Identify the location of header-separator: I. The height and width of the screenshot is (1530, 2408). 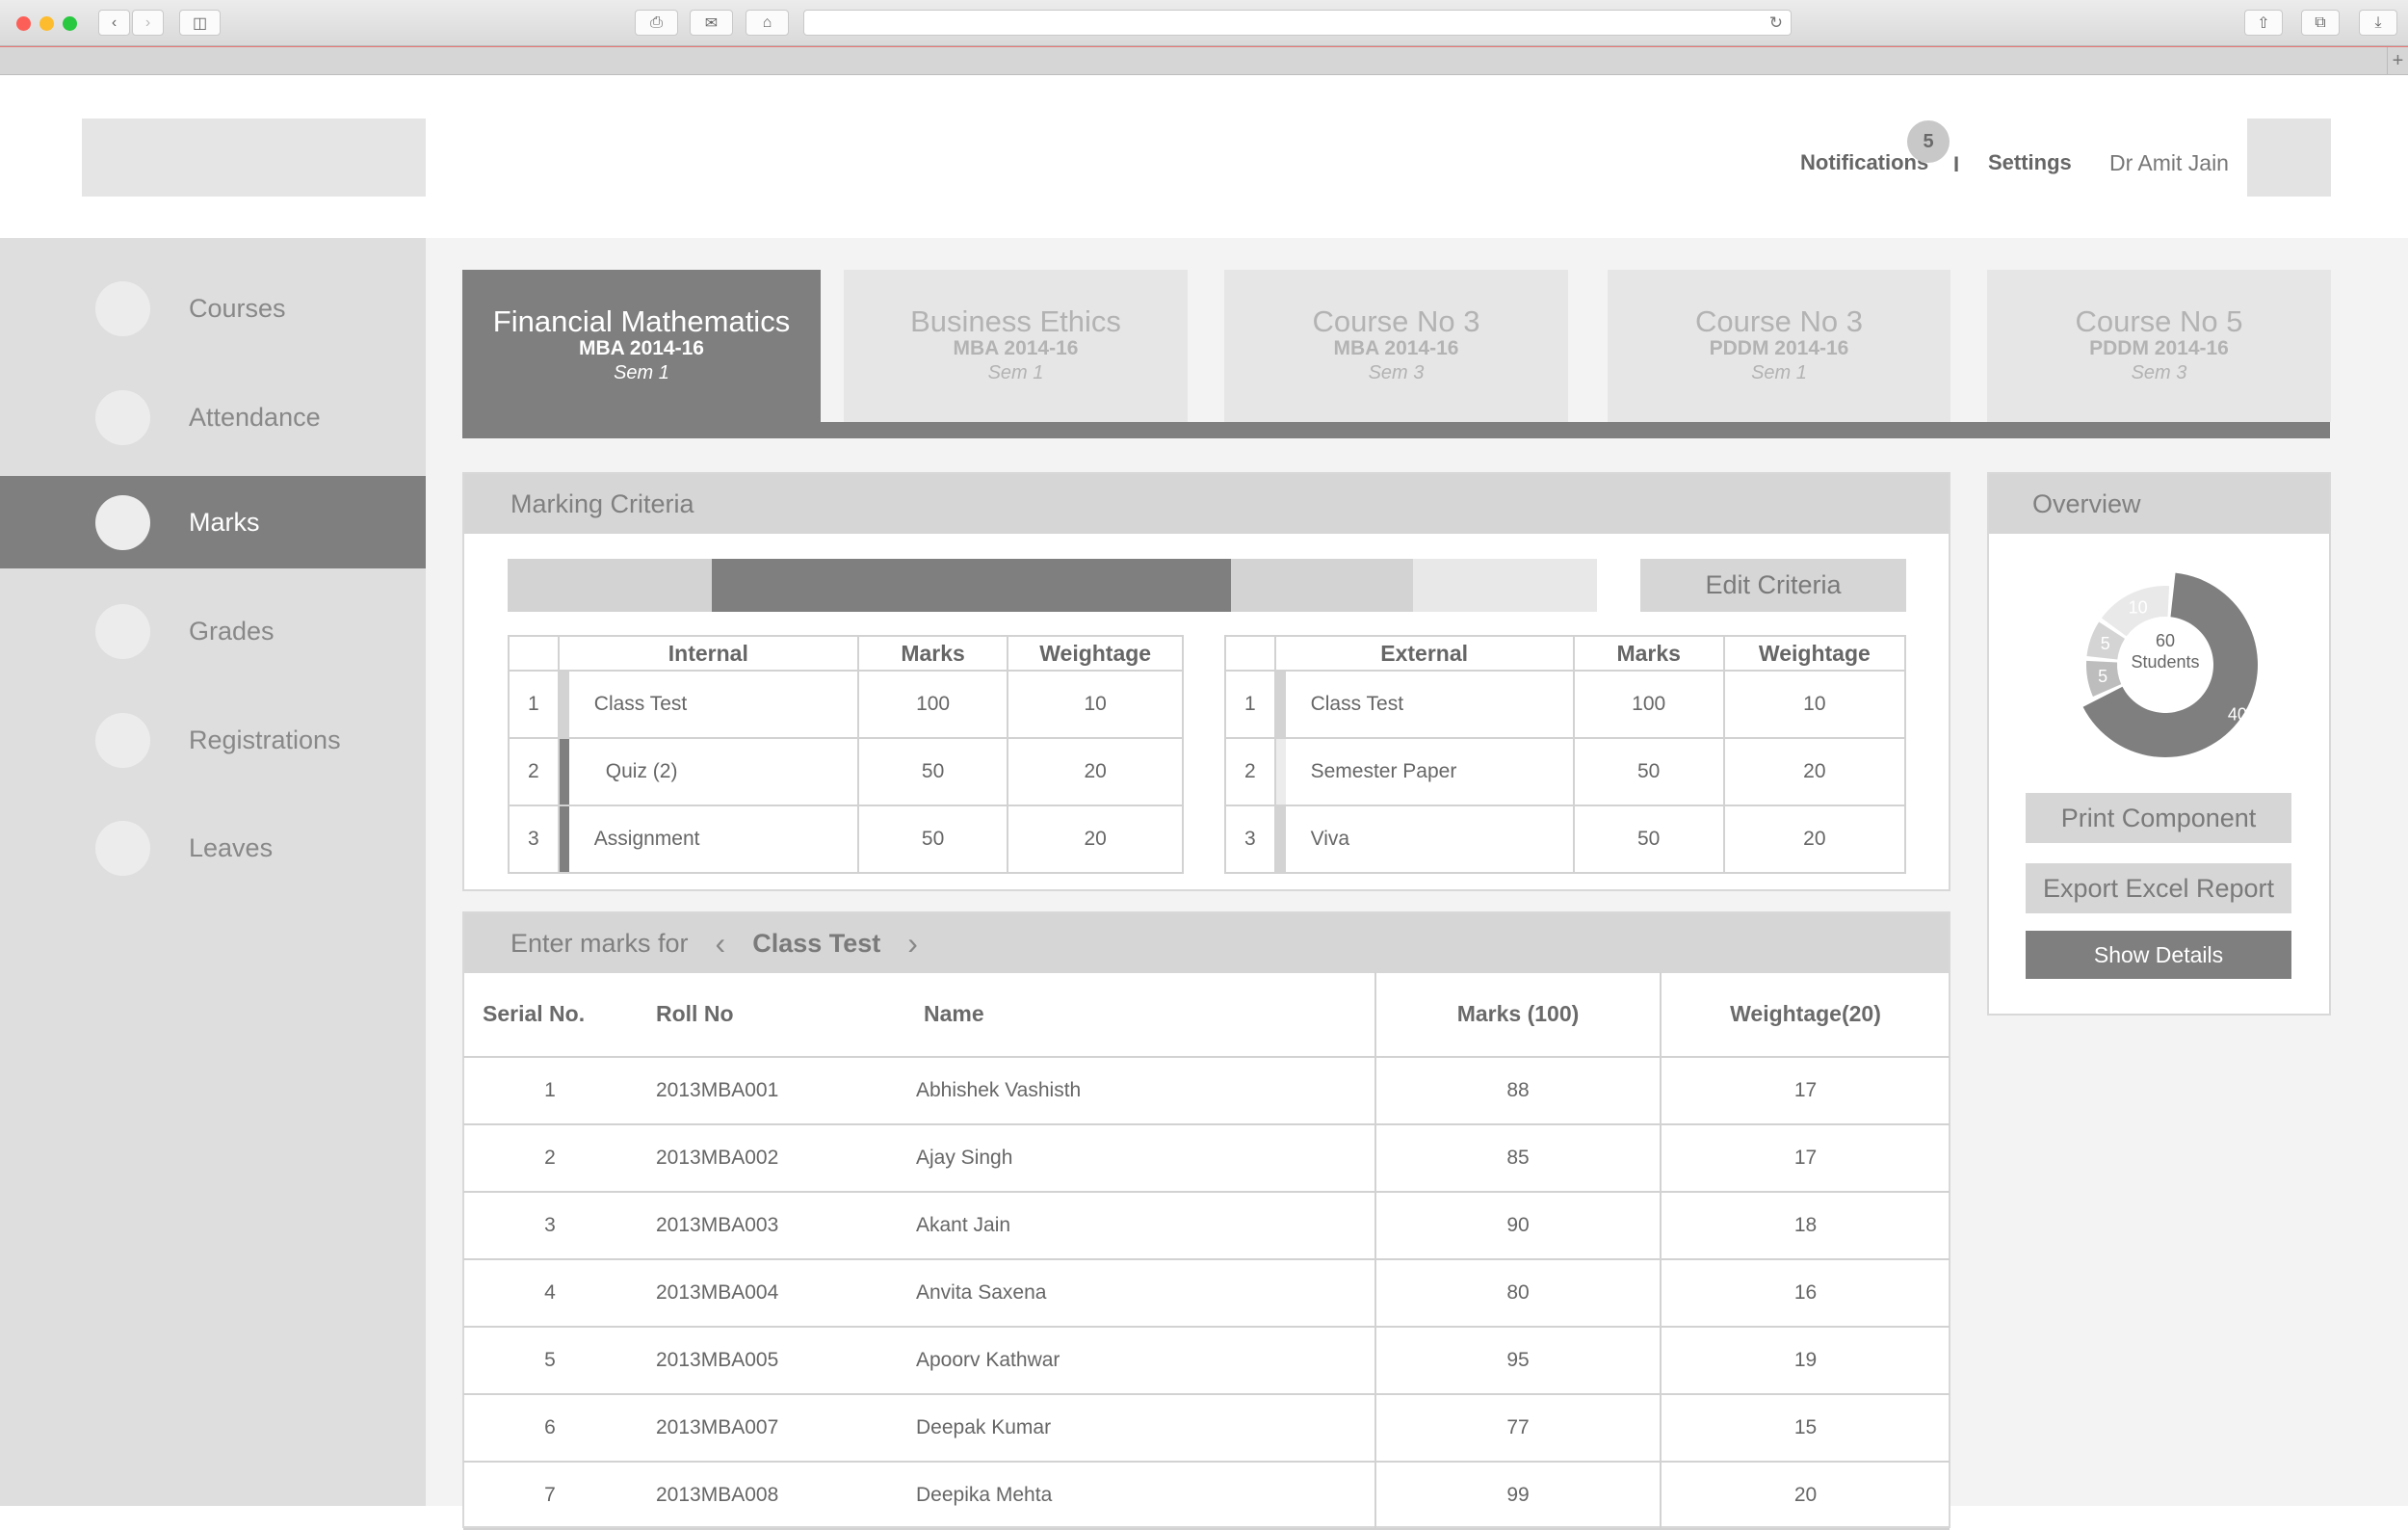
(1956, 164).